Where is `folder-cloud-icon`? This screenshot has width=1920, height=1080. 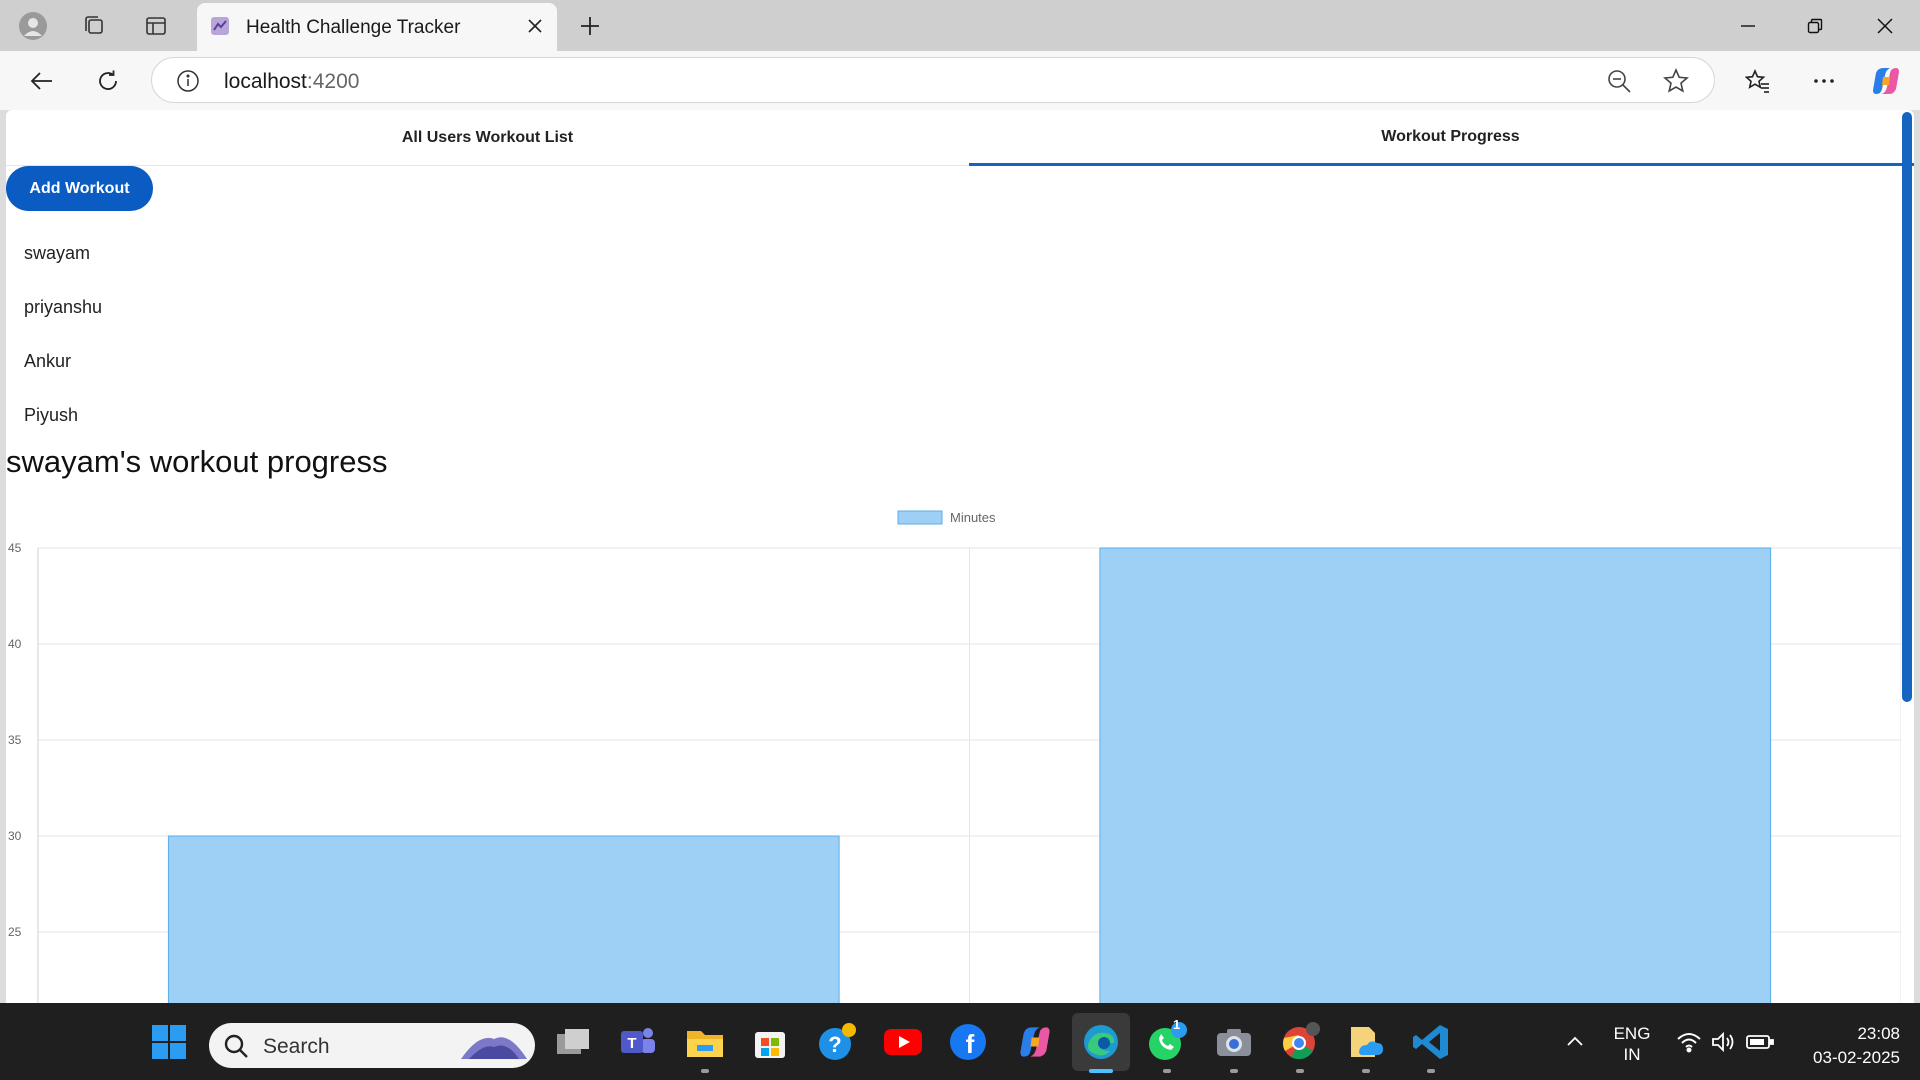
folder-cloud-icon is located at coordinates (1366, 1042).